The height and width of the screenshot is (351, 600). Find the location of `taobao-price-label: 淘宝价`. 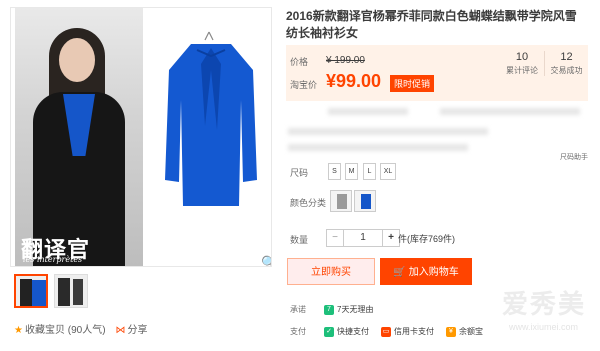

taobao-price-label: 淘宝价 is located at coordinates (304, 85).